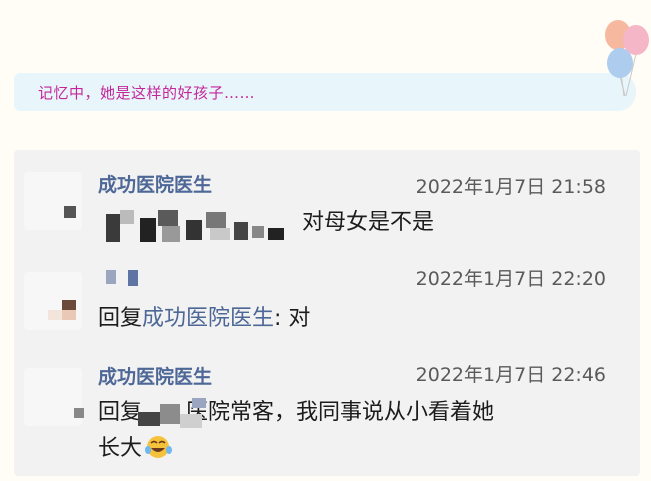 Image resolution: width=651 pixels, height=481 pixels. What do you see at coordinates (368, 222) in the screenshot?
I see `comment-text: 对母女是不是` at bounding box center [368, 222].